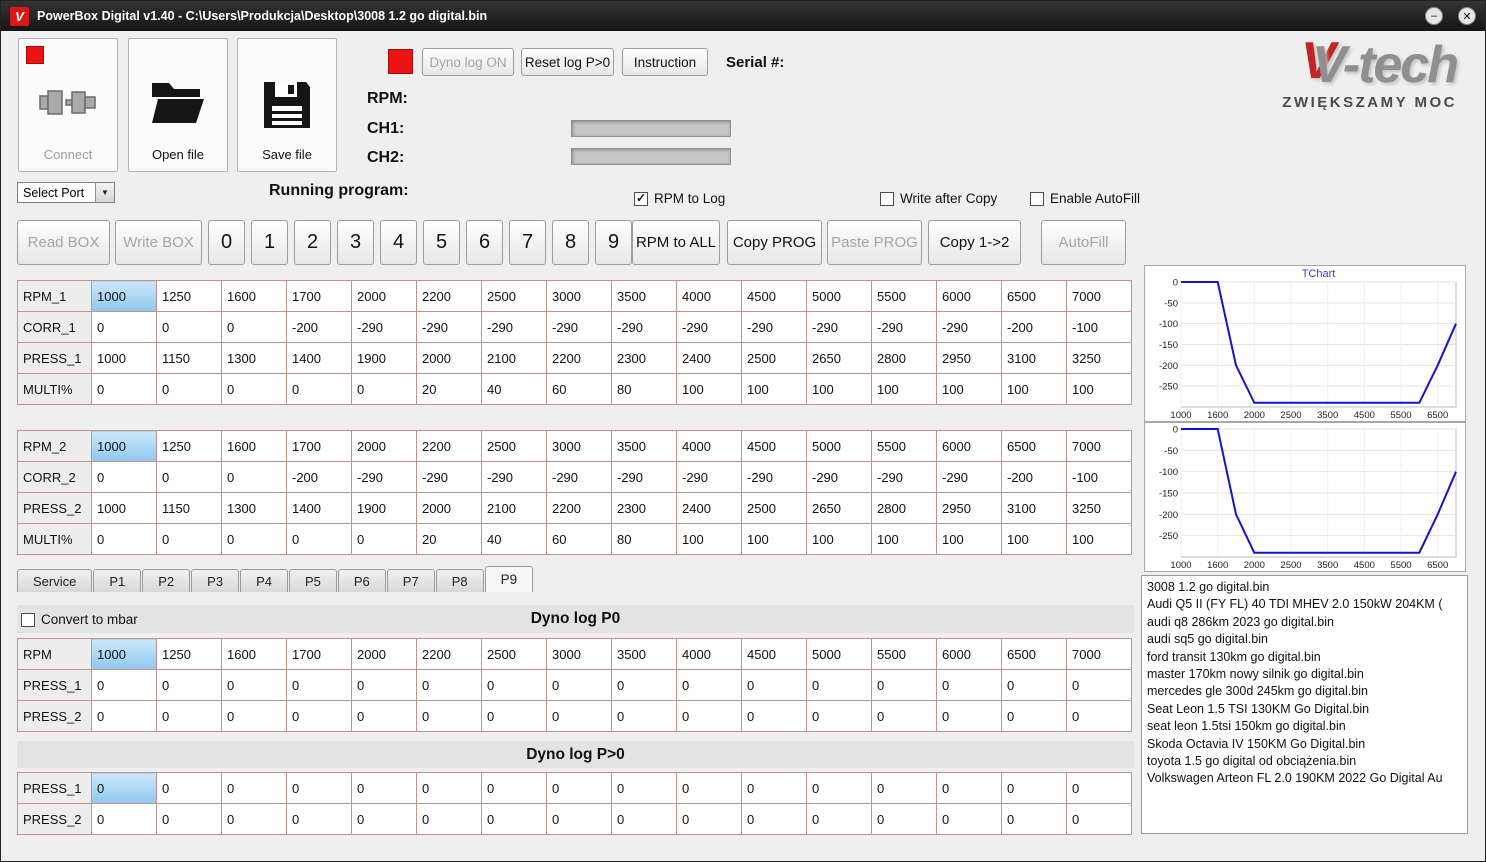 The height and width of the screenshot is (862, 1486). I want to click on grid-cell: 5500, so click(904, 296).